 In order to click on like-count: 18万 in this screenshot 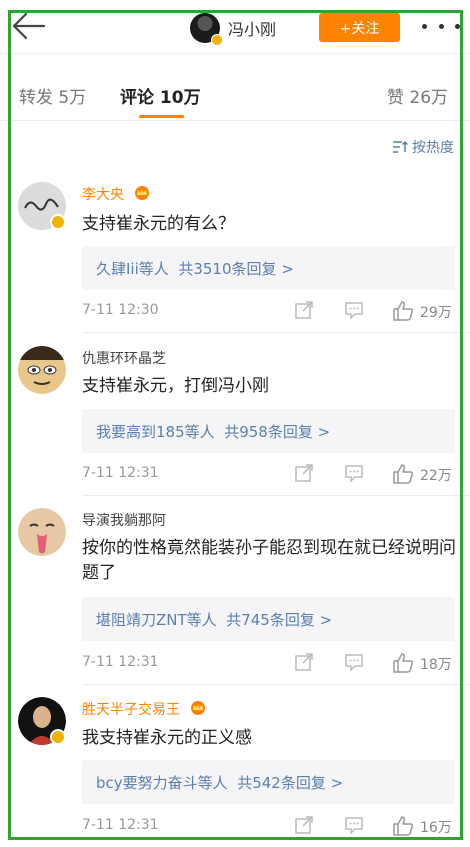, I will do `click(436, 665)`.